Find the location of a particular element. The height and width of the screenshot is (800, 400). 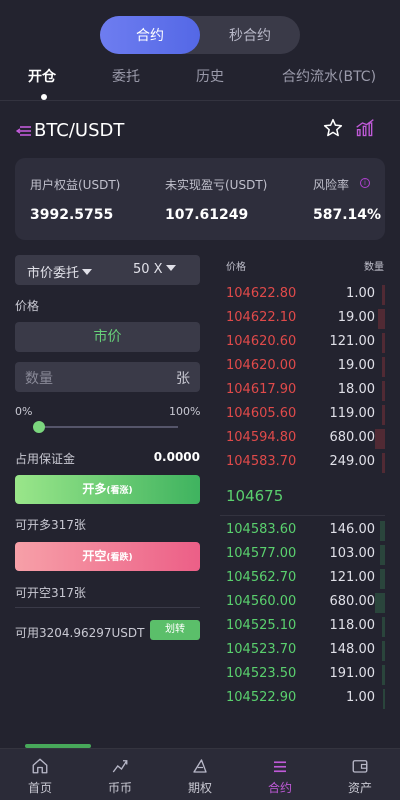

ask-price: 104622.10 is located at coordinates (261, 317).